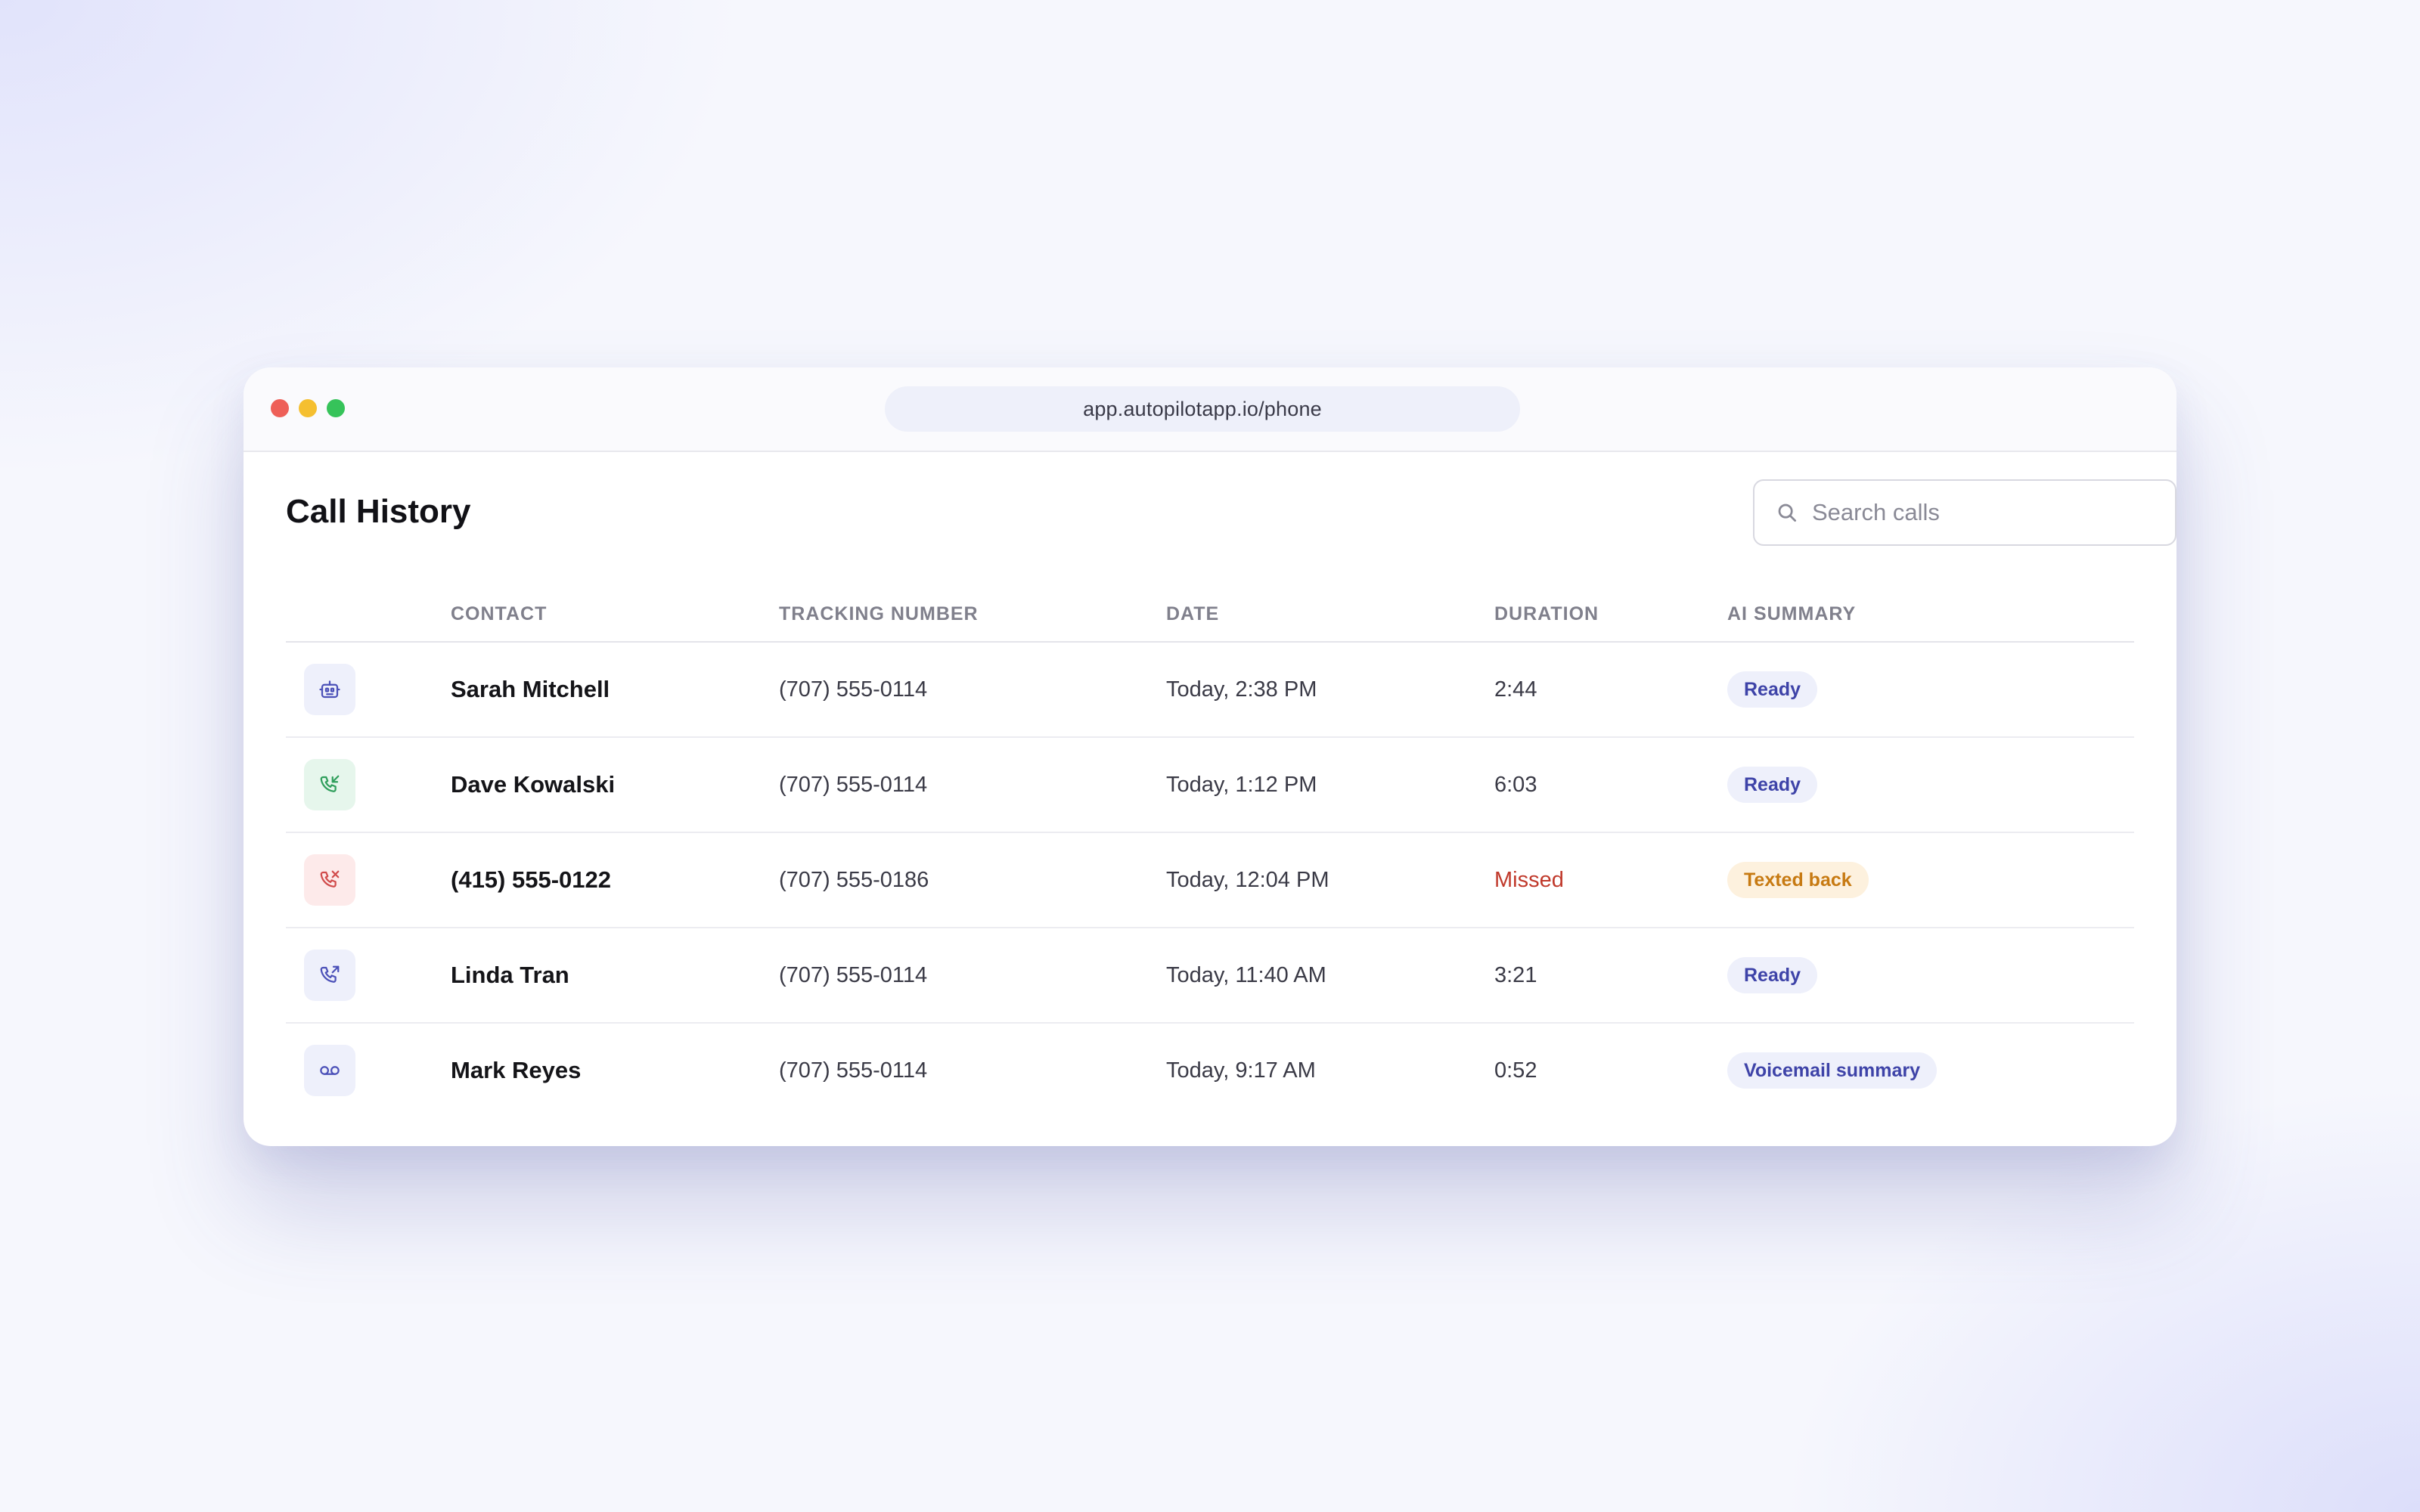 This screenshot has height=1512, width=2420. Describe the element at coordinates (530, 689) in the screenshot. I see `contact-name: Sarah Mitchell` at that location.